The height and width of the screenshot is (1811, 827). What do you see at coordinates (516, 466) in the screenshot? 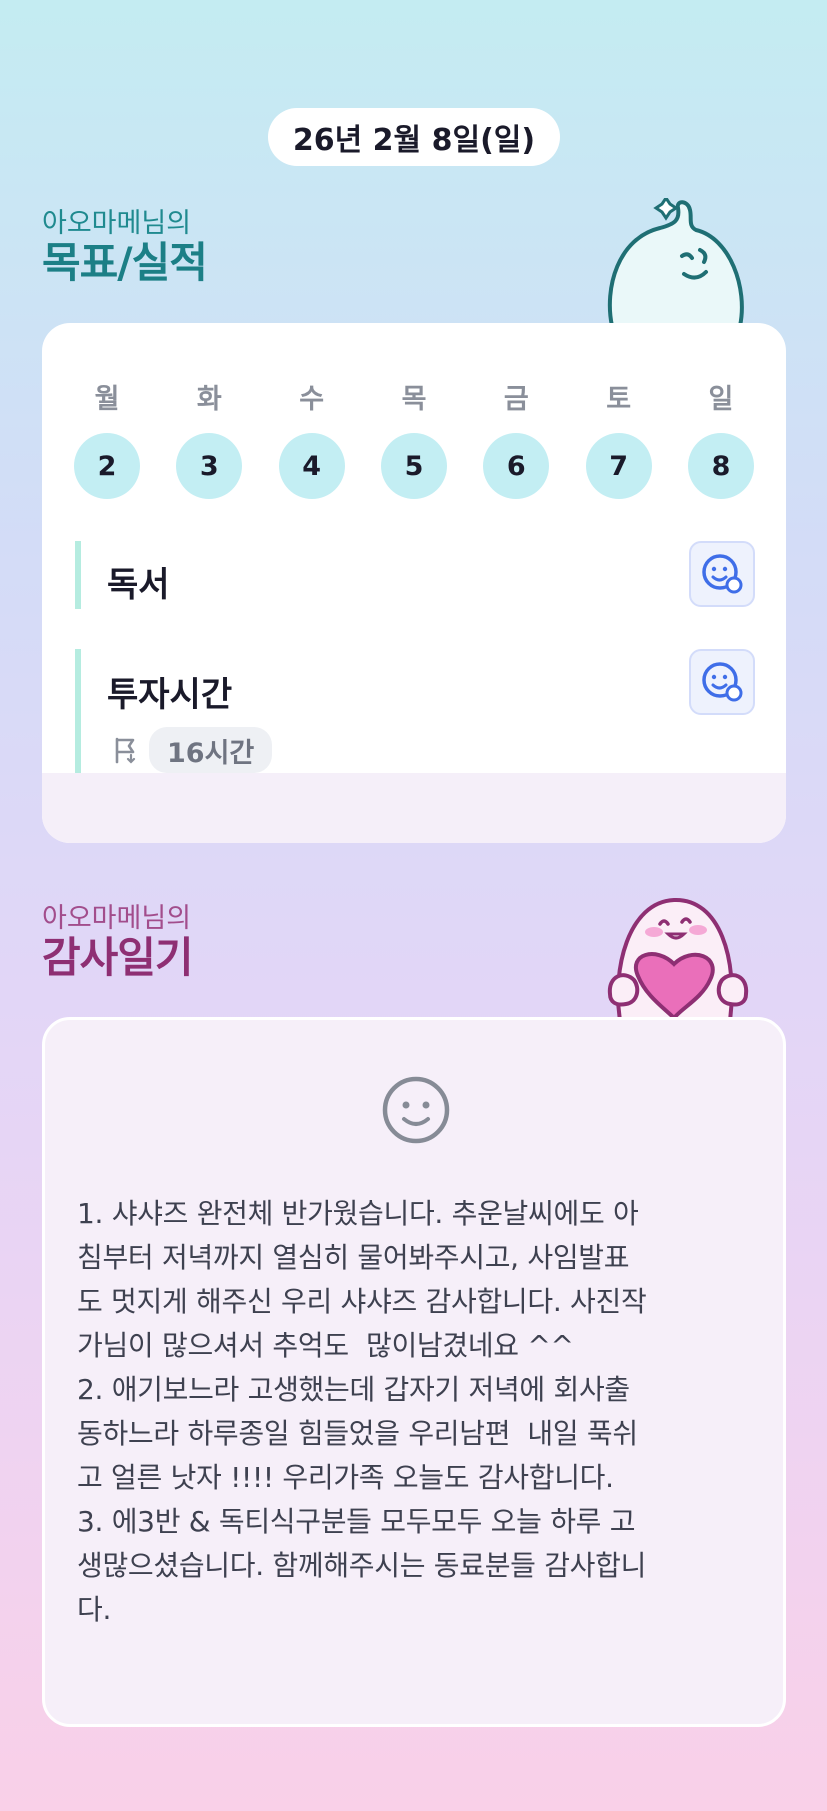
I see `date-circle: 6` at bounding box center [516, 466].